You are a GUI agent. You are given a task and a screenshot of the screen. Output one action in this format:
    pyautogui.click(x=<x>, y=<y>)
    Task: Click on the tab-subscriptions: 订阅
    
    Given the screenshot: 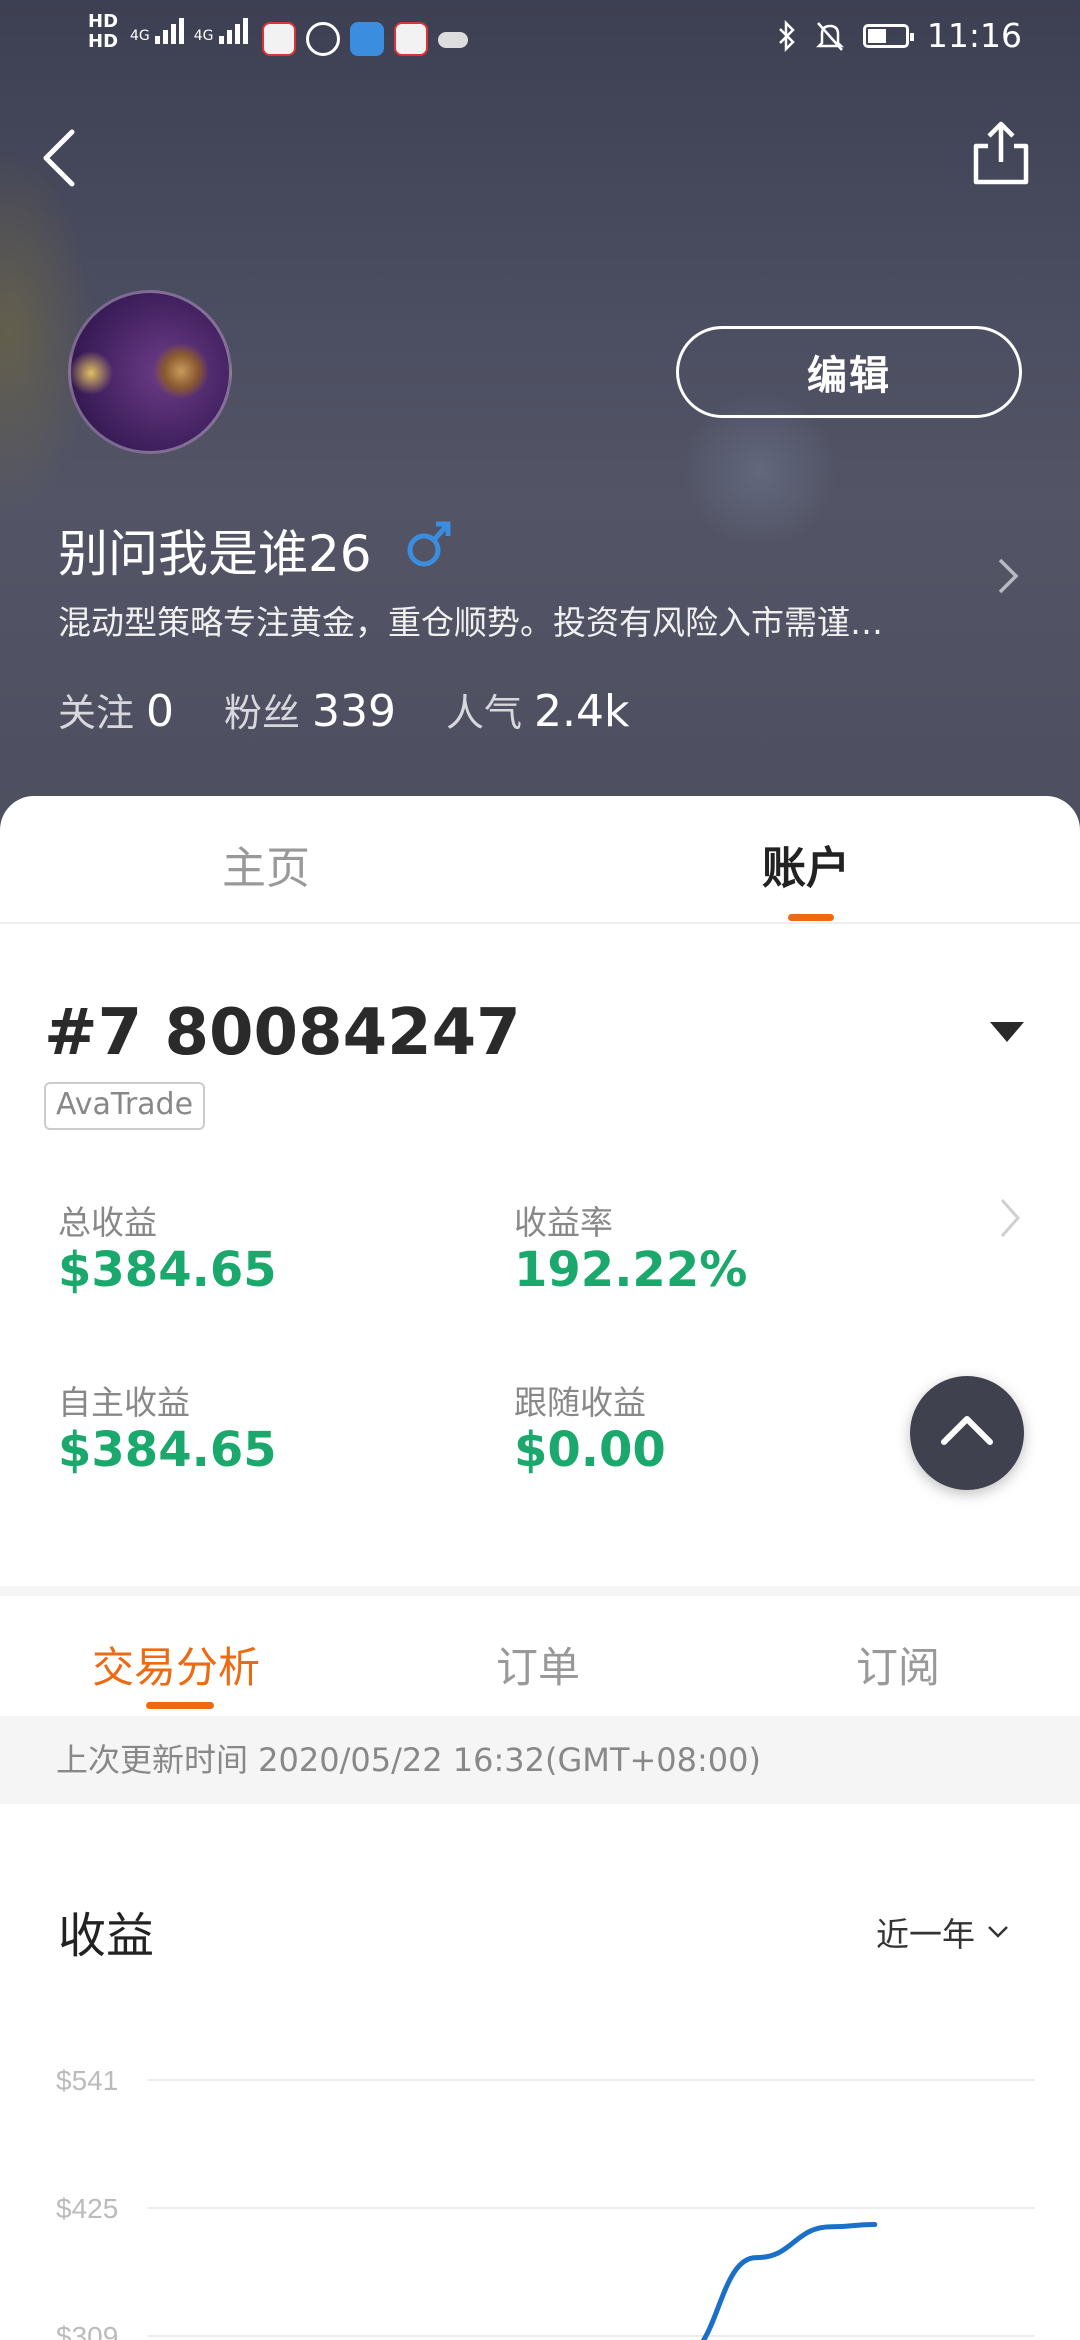 What is the action you would take?
    pyautogui.click(x=898, y=1664)
    